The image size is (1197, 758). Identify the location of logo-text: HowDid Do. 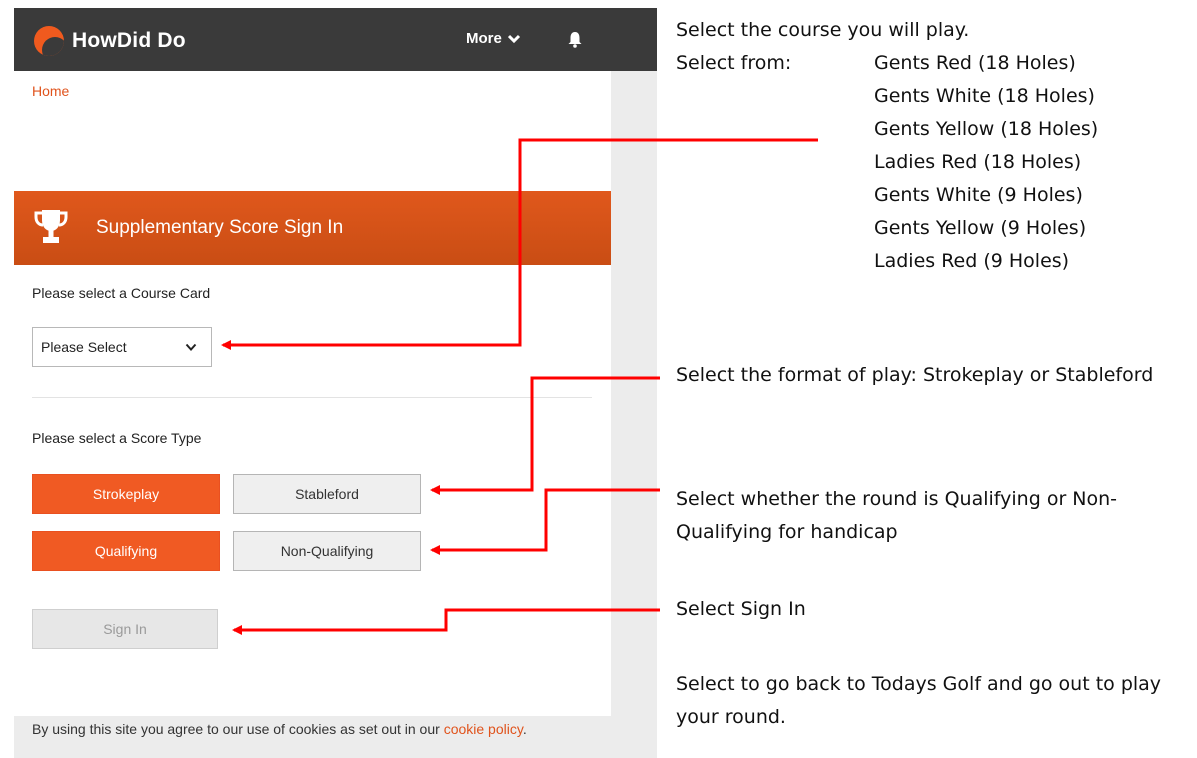
(129, 40).